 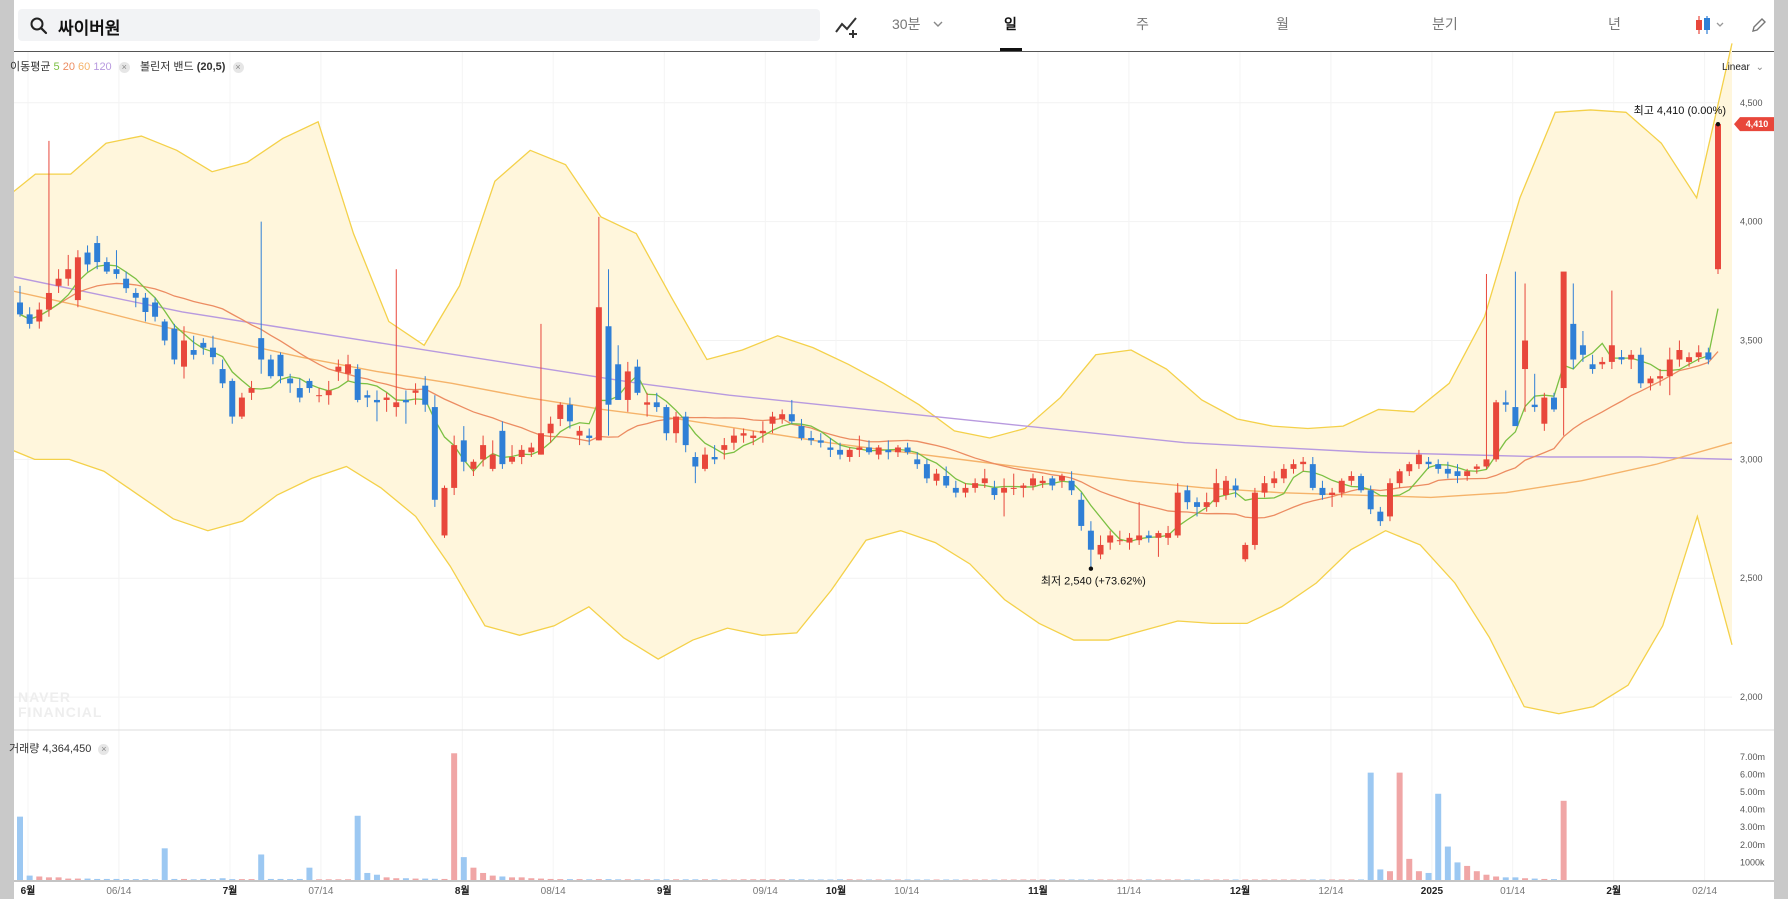 I want to click on bb-legend-close-icon: ×, so click(x=238, y=67).